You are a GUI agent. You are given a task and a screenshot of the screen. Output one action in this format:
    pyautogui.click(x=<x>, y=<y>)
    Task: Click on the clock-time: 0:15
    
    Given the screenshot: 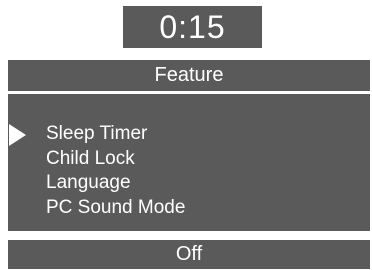 What is the action you would take?
    pyautogui.click(x=192, y=26)
    